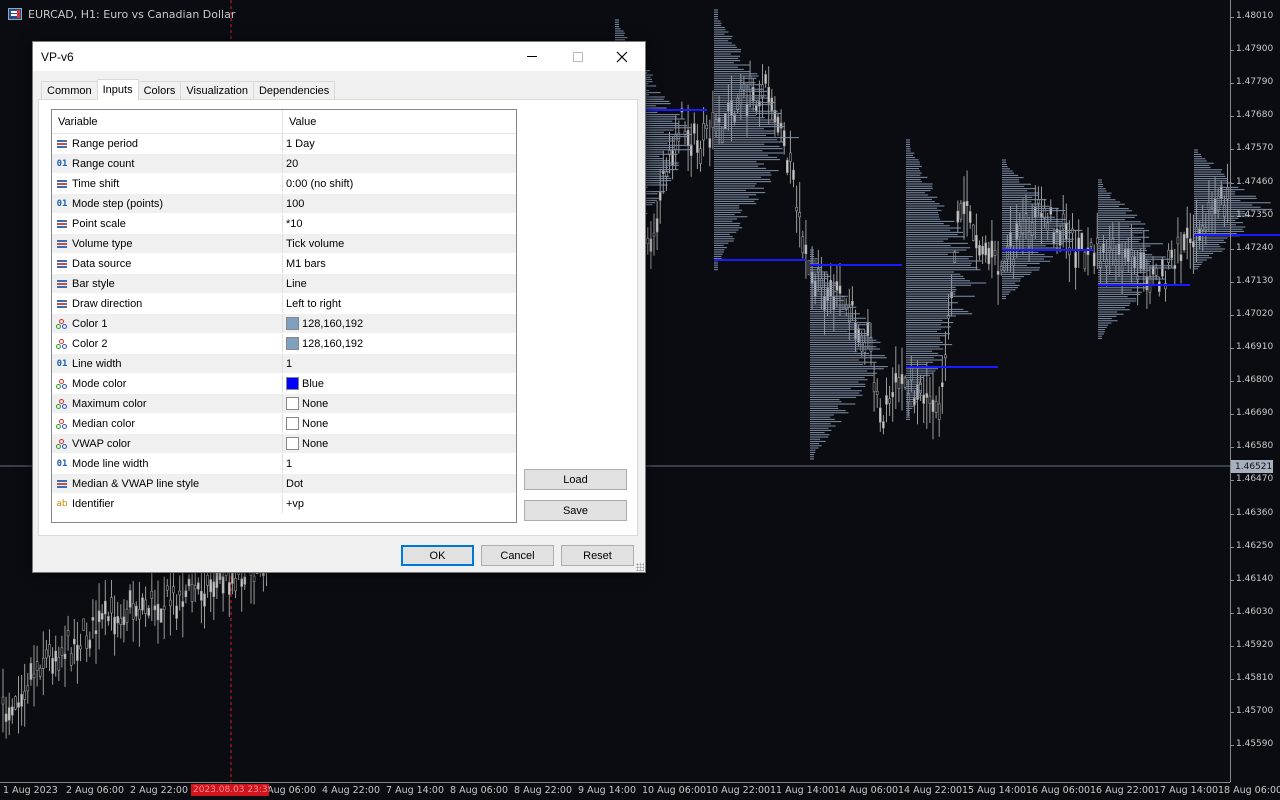 This screenshot has width=1280, height=800. Describe the element at coordinates (167, 223) in the screenshot. I see `input-variable-cell: Point scale` at that location.